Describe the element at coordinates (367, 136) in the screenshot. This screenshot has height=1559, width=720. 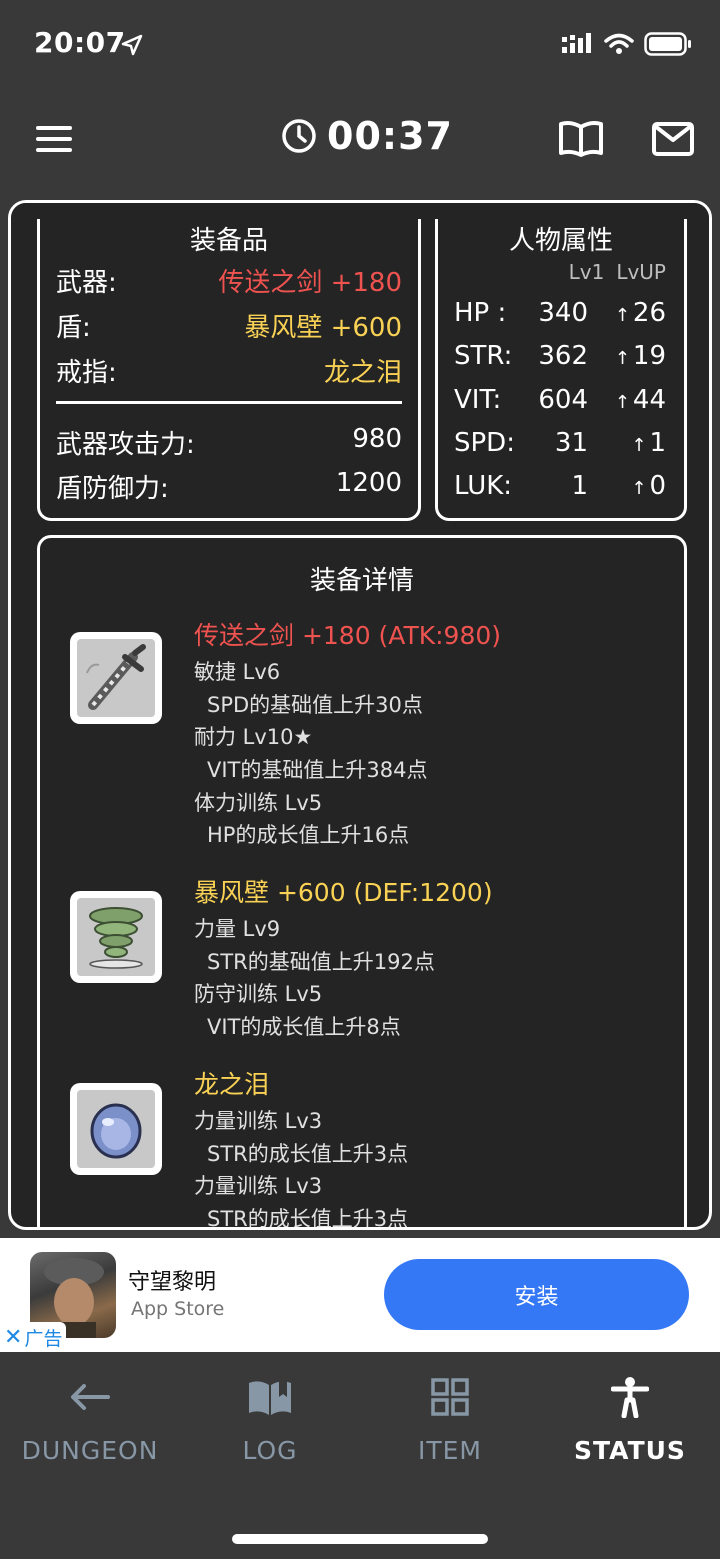
I see `timer: 00:37` at that location.